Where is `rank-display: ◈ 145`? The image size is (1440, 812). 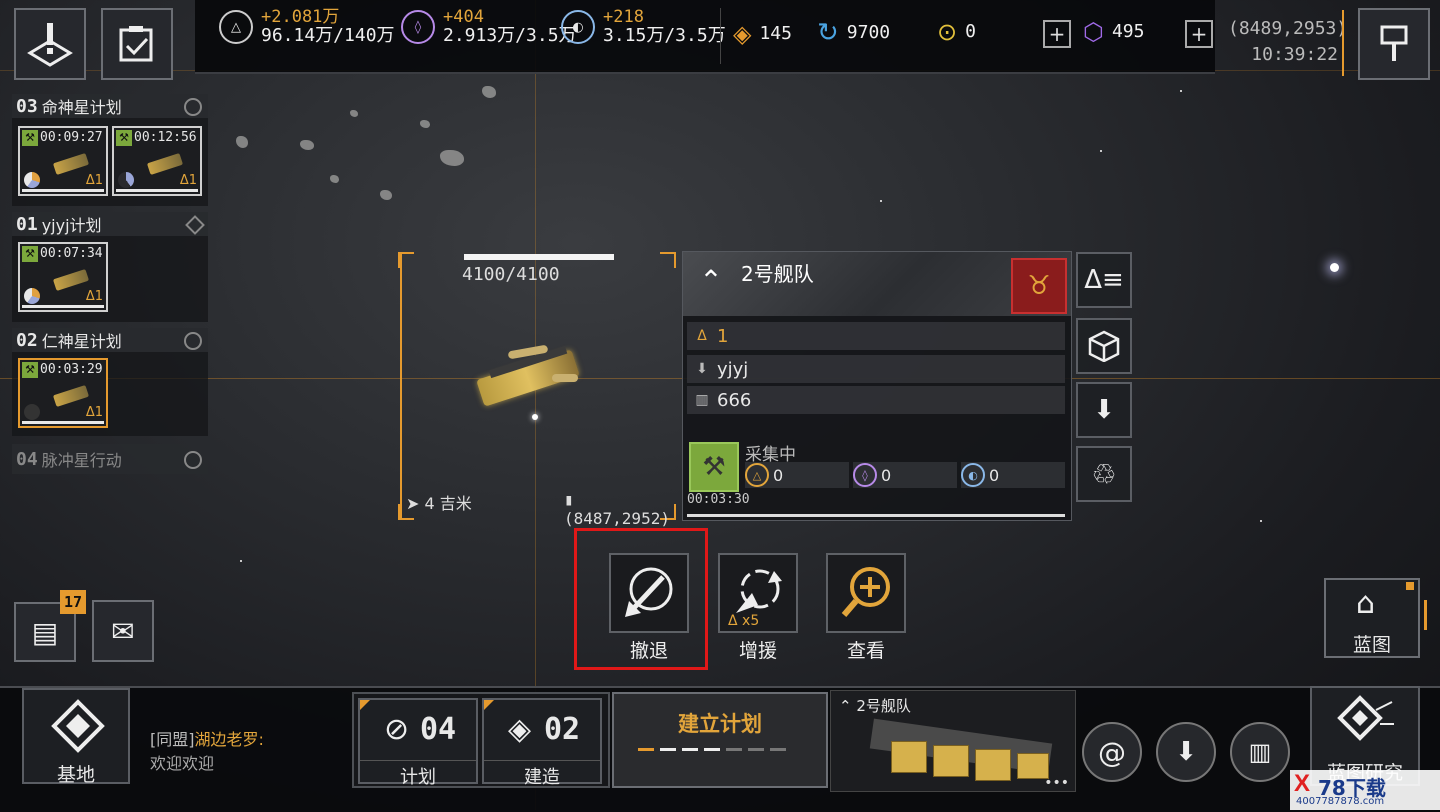 rank-display: ◈ 145 is located at coordinates (762, 34).